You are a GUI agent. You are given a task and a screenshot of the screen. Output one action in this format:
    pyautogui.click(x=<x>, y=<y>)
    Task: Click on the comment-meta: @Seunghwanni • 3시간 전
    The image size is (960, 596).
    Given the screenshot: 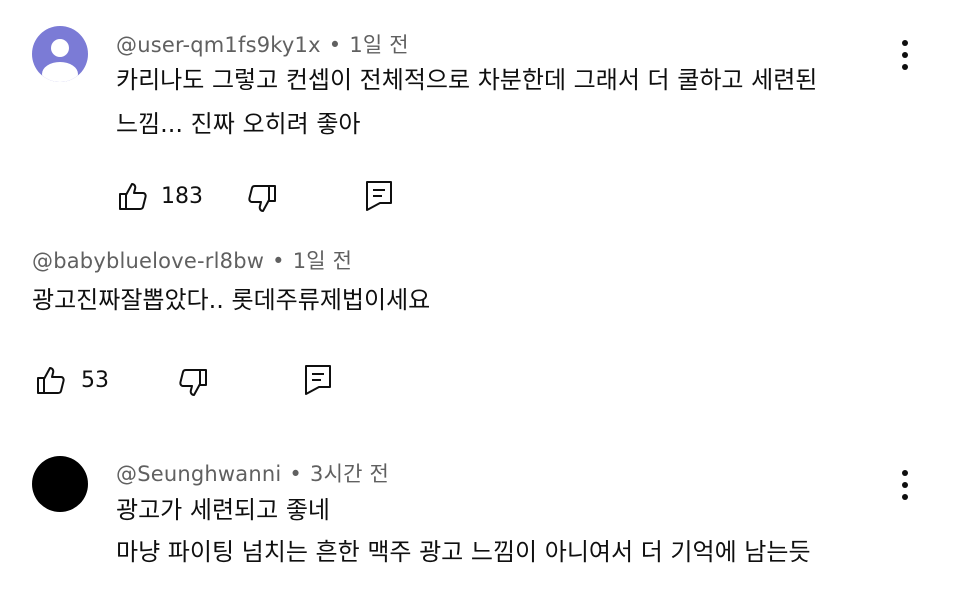 What is the action you would take?
    pyautogui.click(x=252, y=473)
    